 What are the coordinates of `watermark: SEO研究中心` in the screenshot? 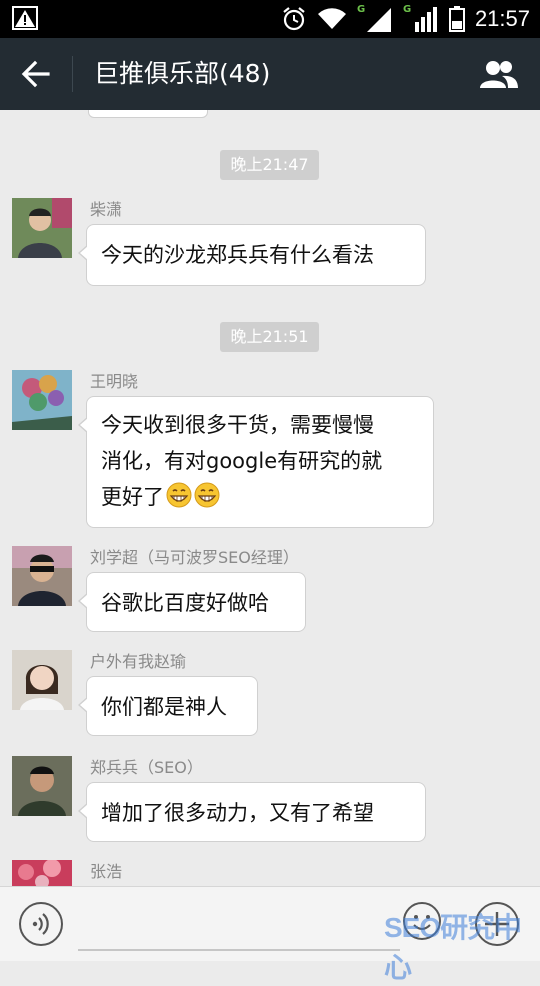 It's located at (453, 947).